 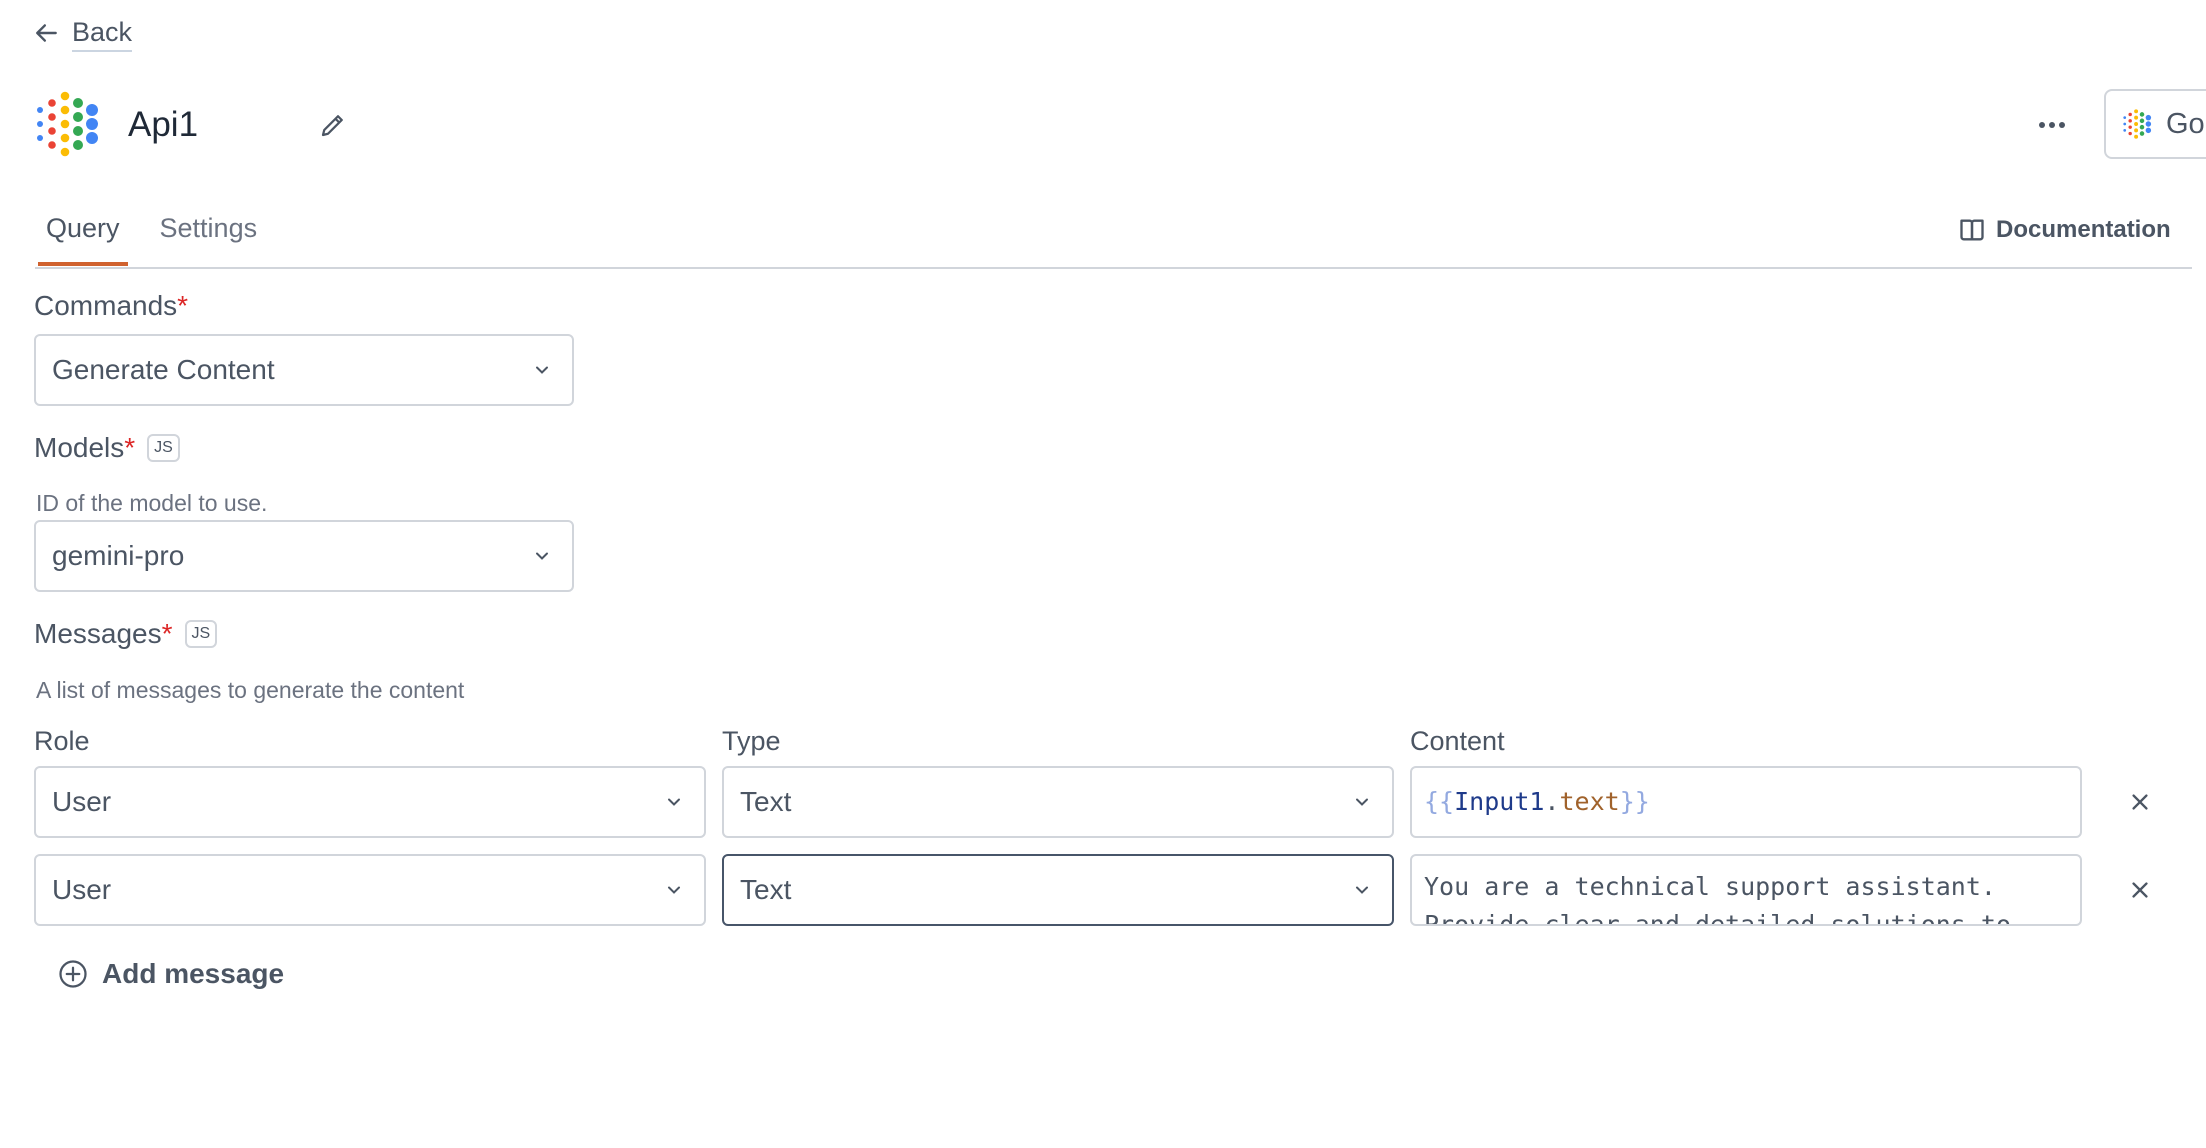 What do you see at coordinates (2083, 229) in the screenshot?
I see `documentation-label: Documentation` at bounding box center [2083, 229].